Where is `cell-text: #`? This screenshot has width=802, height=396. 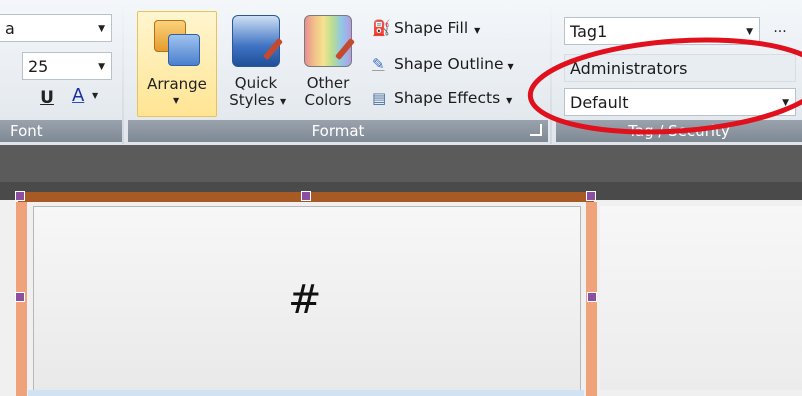
cell-text: # is located at coordinates (305, 300).